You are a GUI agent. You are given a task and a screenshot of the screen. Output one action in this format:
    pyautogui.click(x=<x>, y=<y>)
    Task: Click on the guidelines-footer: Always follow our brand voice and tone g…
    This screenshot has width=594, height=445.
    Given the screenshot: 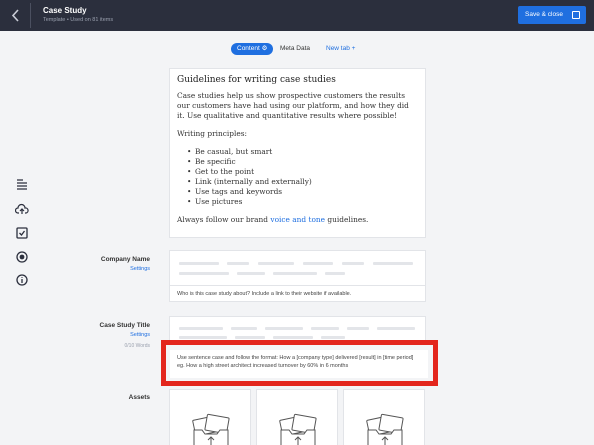 What is the action you would take?
    pyautogui.click(x=297, y=220)
    